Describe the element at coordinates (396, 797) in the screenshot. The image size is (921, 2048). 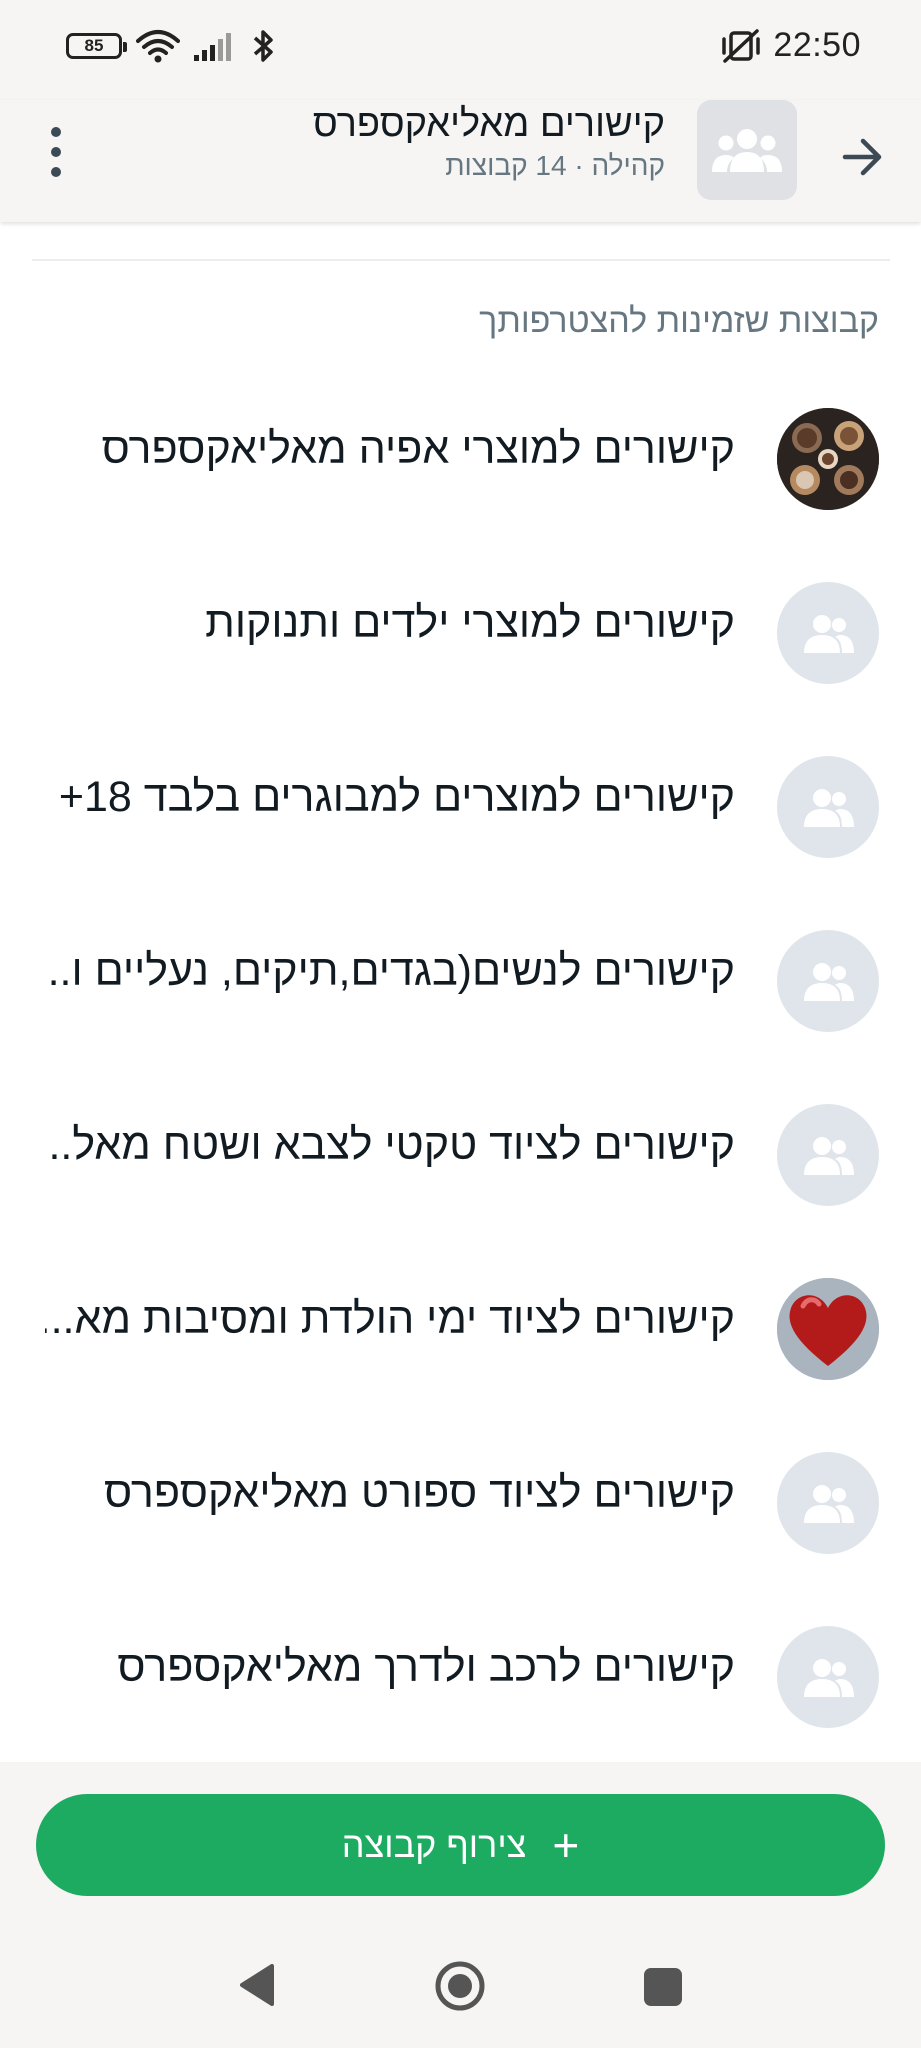
I see `group-name: קישורים למוצרים למבוגרים בלבד 18+` at that location.